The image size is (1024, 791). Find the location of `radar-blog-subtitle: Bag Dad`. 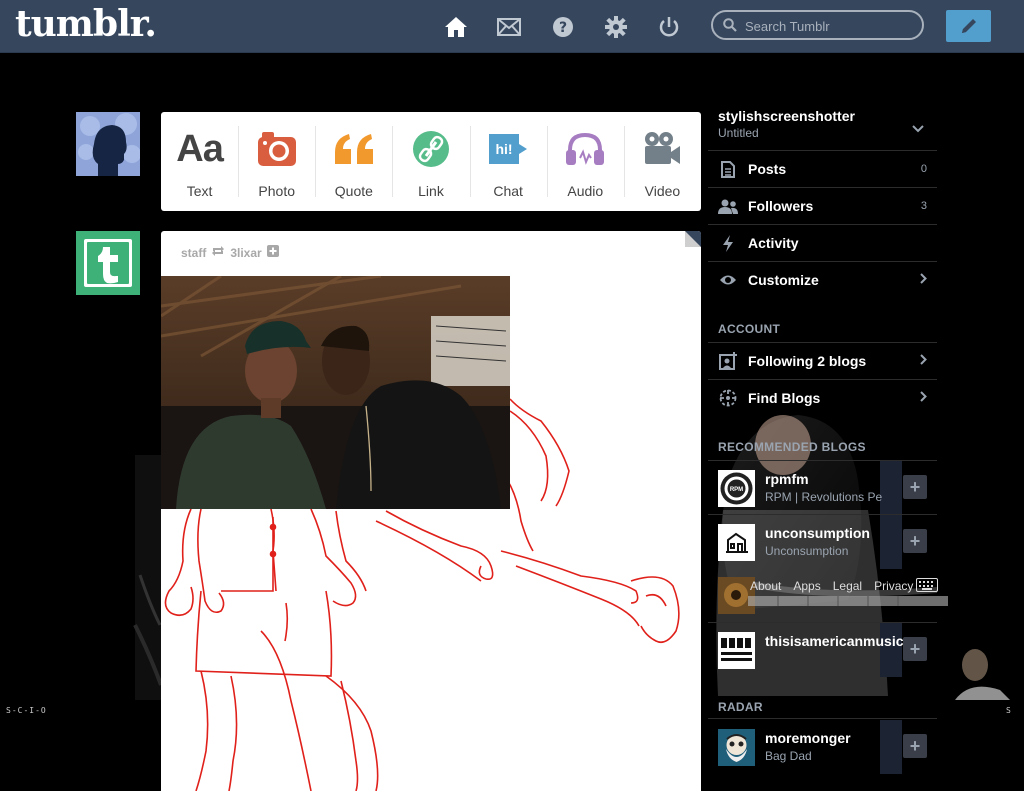

radar-blog-subtitle: Bag Dad is located at coordinates (788, 756).